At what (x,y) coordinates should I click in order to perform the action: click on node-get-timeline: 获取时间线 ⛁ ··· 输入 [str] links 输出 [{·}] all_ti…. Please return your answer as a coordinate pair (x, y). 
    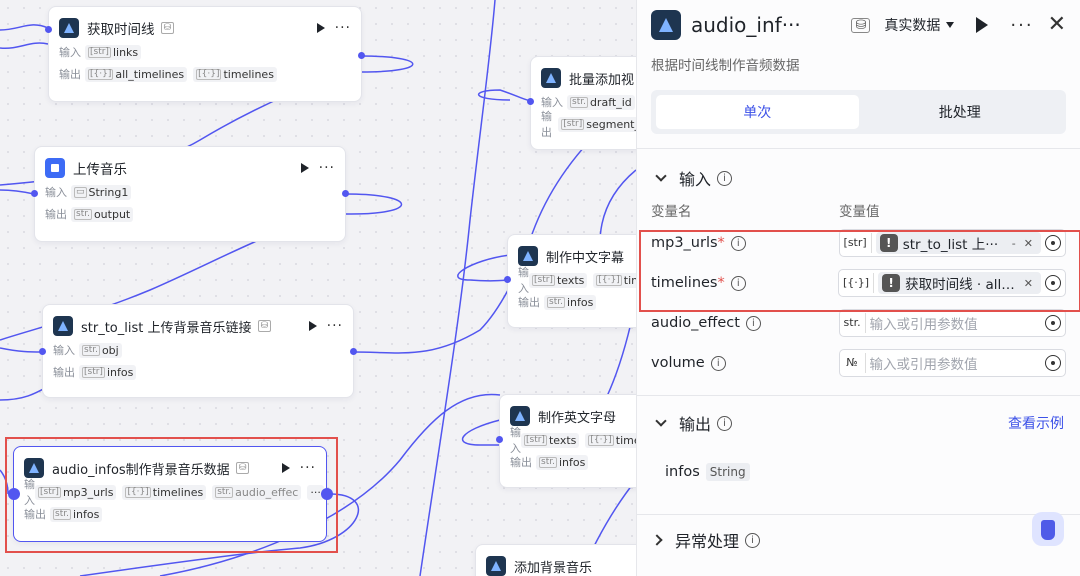
    Looking at the image, I should click on (205, 54).